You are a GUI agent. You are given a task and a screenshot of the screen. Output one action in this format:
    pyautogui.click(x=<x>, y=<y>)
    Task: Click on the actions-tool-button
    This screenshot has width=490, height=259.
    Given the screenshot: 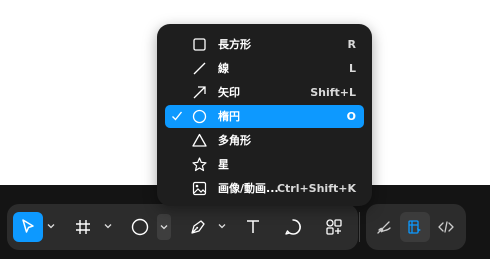 What is the action you would take?
    pyautogui.click(x=334, y=227)
    